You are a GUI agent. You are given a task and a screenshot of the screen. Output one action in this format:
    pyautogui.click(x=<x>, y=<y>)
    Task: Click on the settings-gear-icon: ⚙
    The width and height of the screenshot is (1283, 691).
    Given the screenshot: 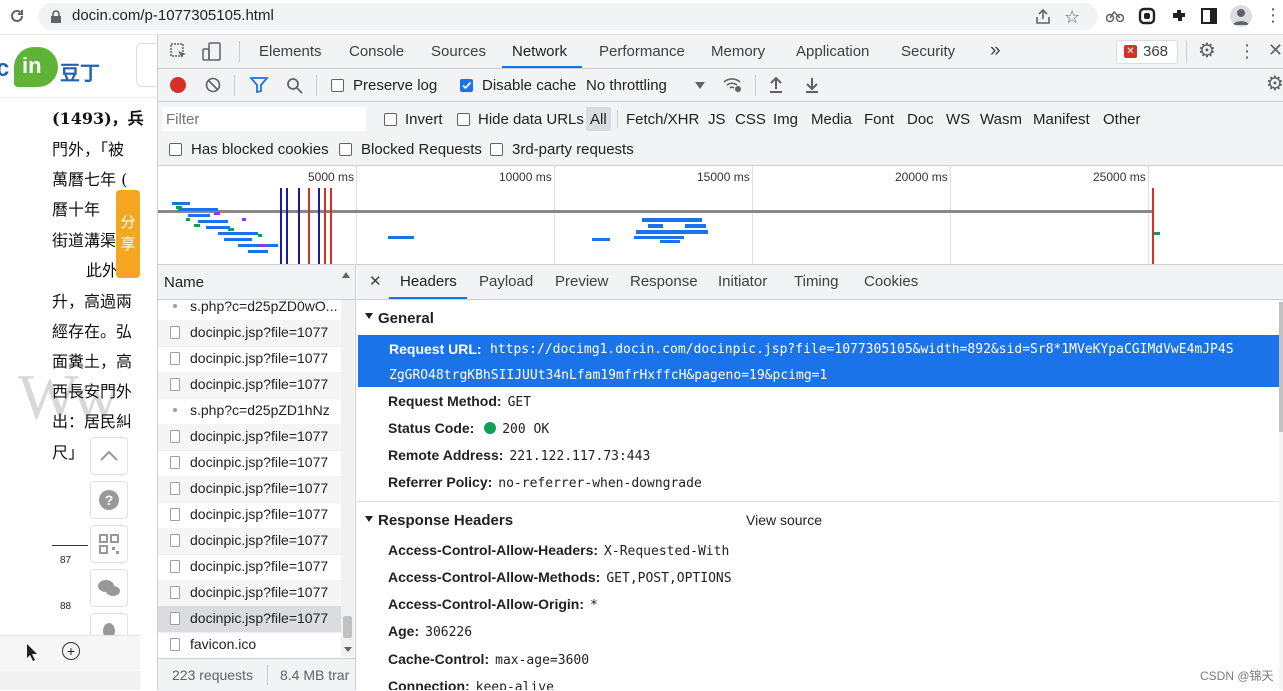 What is the action you would take?
    pyautogui.click(x=1207, y=51)
    